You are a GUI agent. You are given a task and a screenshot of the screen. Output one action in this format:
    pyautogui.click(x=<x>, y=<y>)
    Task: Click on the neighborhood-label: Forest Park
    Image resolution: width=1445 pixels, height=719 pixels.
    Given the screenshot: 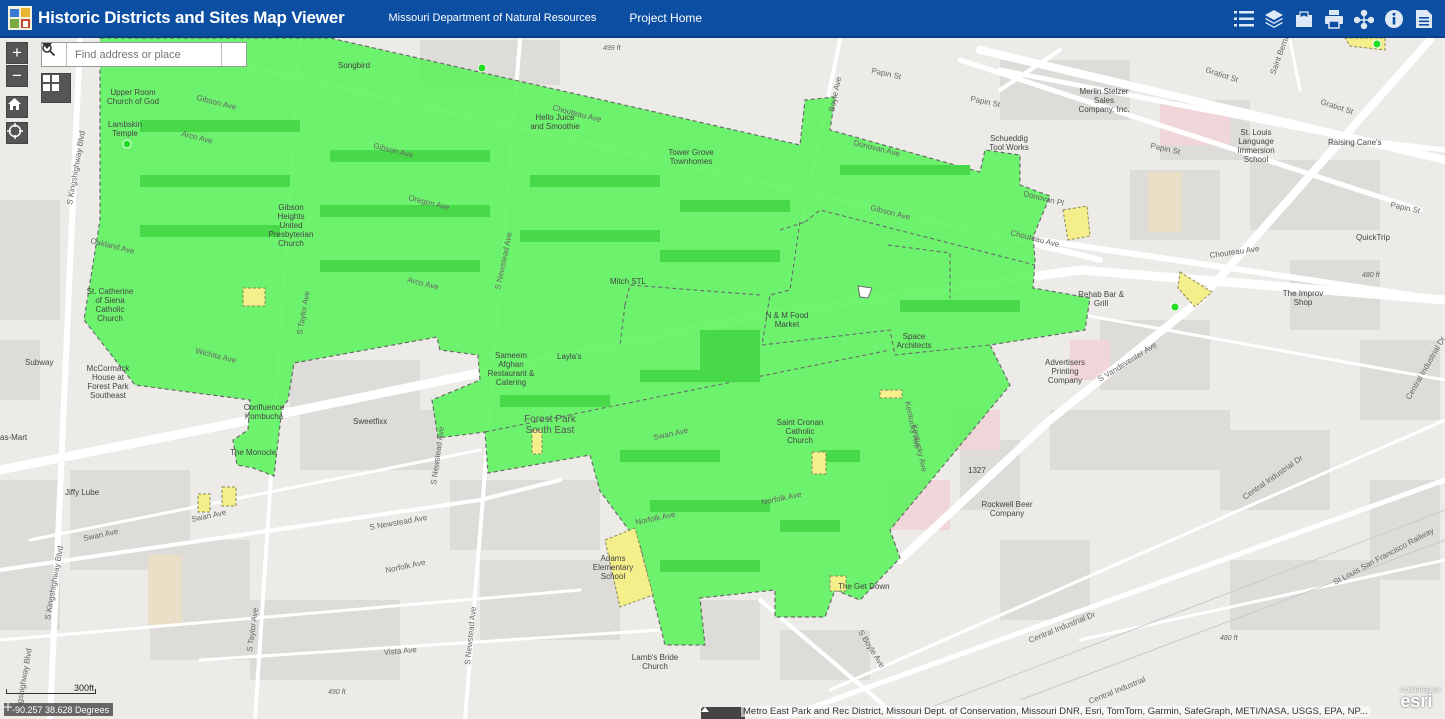 What is the action you would take?
    pyautogui.click(x=550, y=419)
    